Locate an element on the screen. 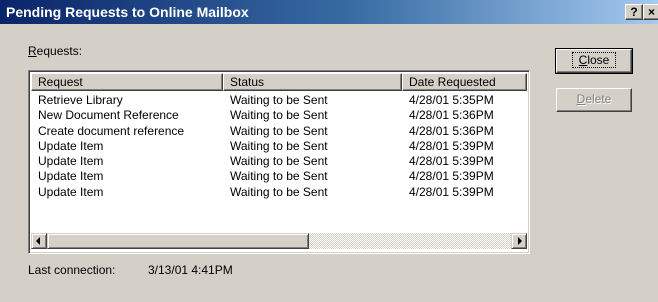 This screenshot has width=658, height=302. window-title: Pending Requests to Online Mailbox is located at coordinates (127, 12).